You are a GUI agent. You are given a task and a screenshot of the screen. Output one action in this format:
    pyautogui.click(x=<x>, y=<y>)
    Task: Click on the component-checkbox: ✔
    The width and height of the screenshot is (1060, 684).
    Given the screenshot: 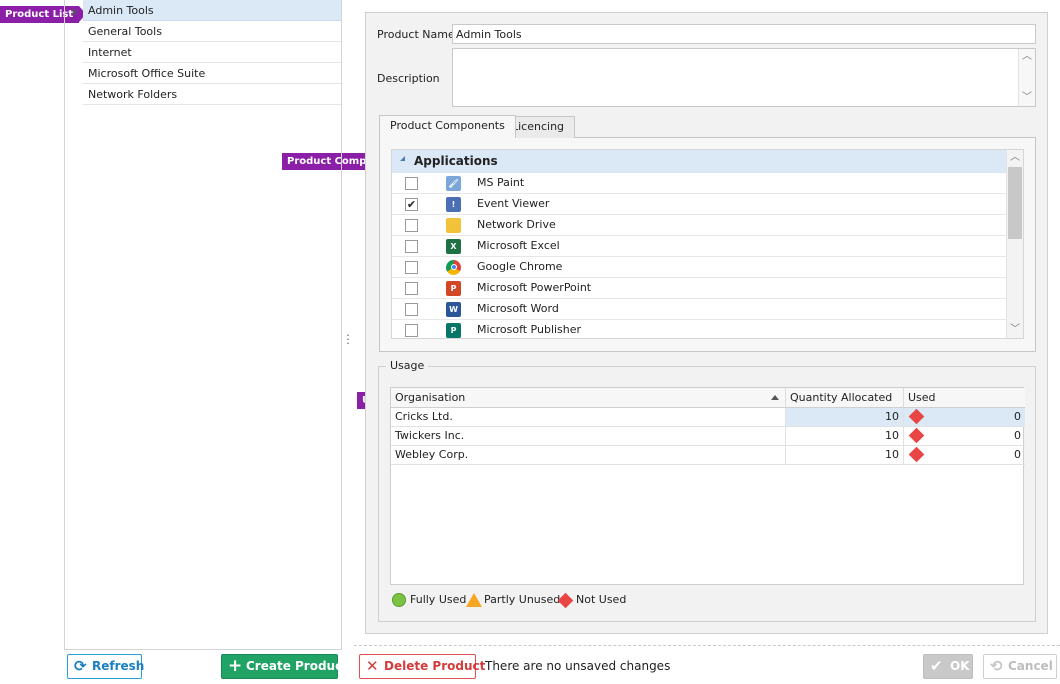 What is the action you would take?
    pyautogui.click(x=411, y=204)
    